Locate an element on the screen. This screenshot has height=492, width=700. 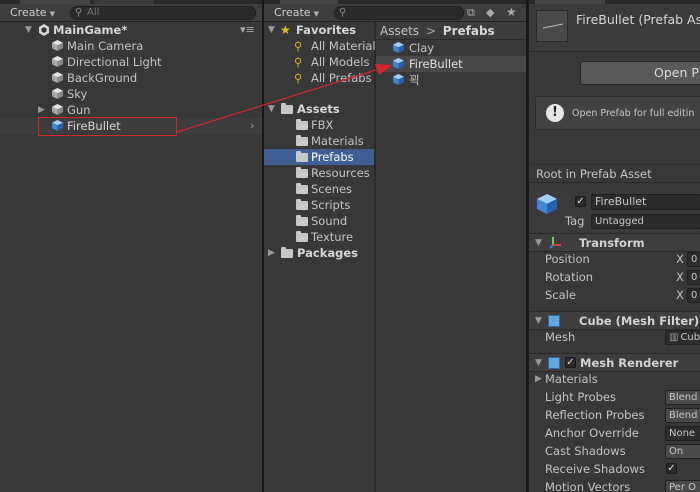
hierarchy-item: Directional Light is located at coordinates (131, 62).